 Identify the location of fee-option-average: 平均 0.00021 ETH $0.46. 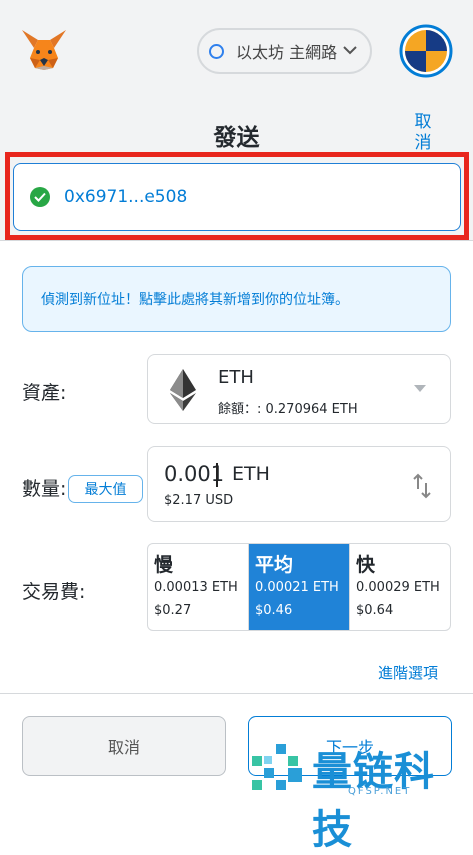
(299, 587).